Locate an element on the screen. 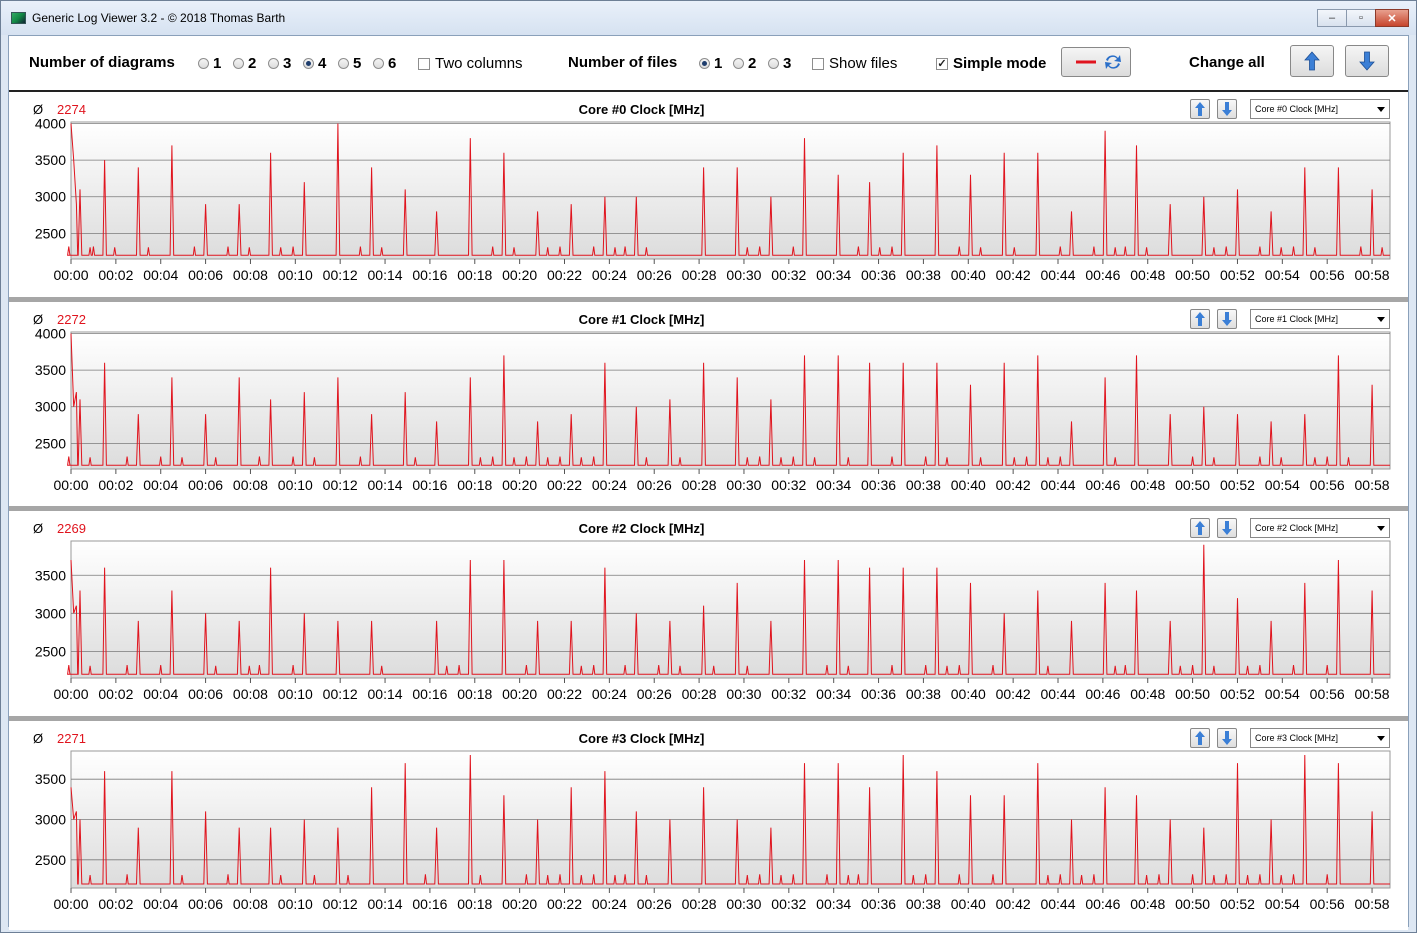  window-controls: – ▫ ✕ is located at coordinates (1363, 18).